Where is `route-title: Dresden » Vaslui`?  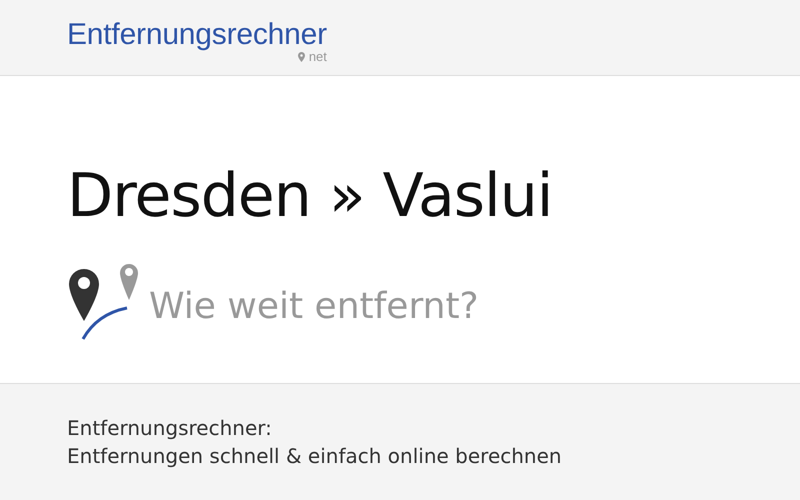 route-title: Dresden » Vaslui is located at coordinates (309, 196).